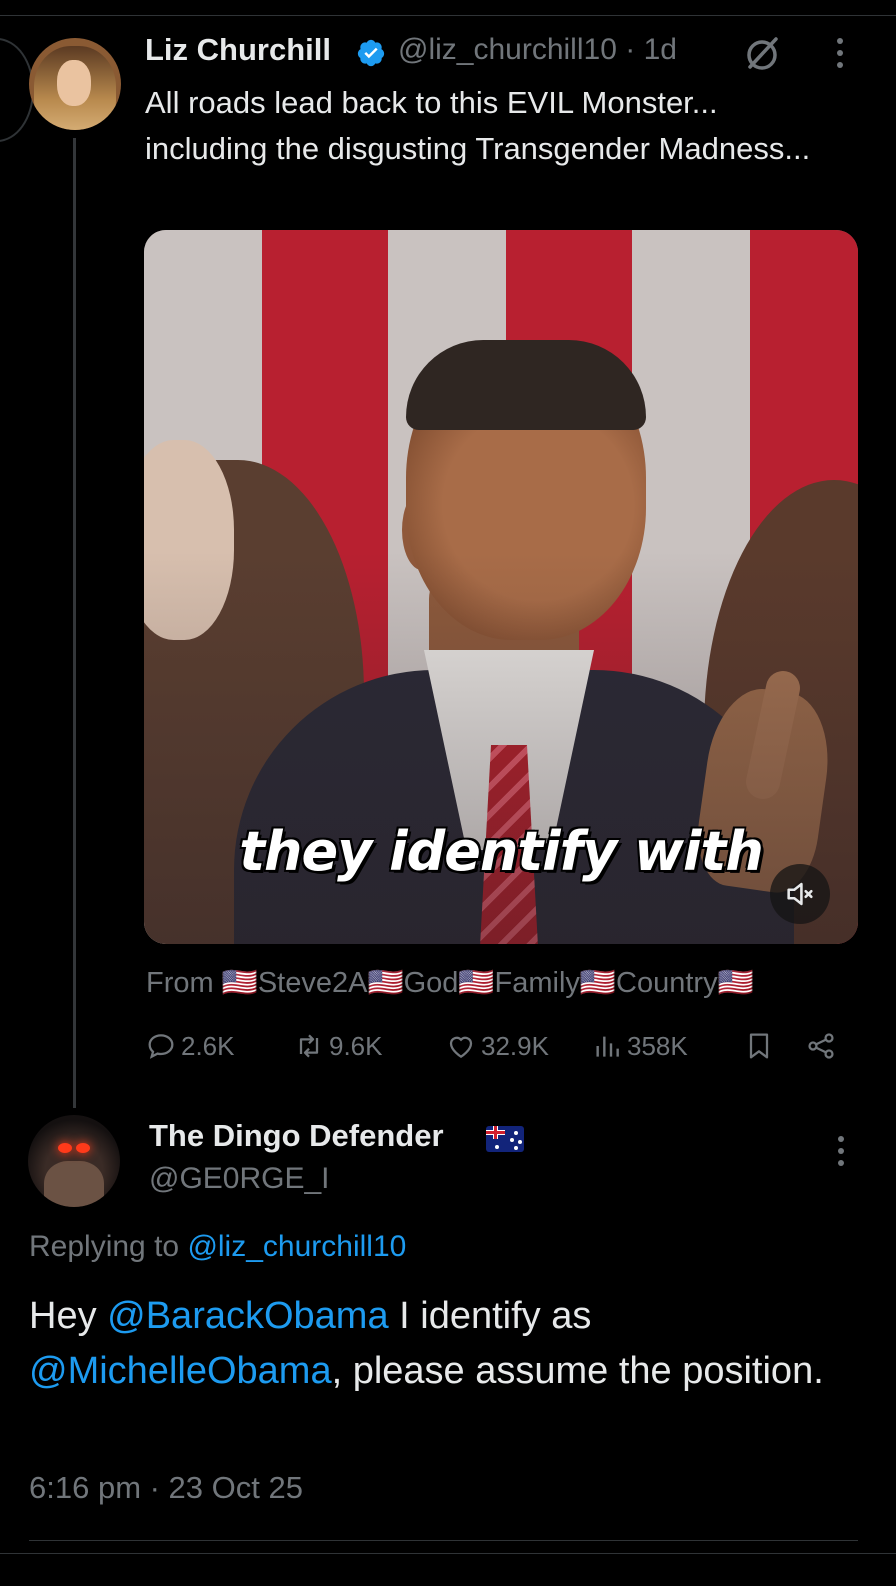 Image resolution: width=896 pixels, height=1586 pixels. Describe the element at coordinates (238, 50) in the screenshot. I see `author-name: Liz Churchill` at that location.